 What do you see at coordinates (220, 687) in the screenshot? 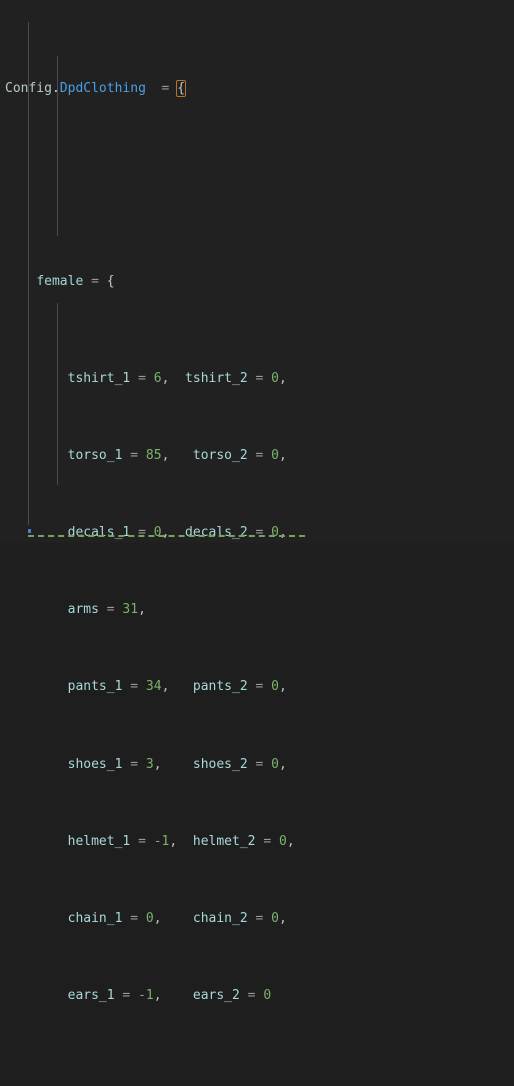
I see `prop-name-right: pants_2` at bounding box center [220, 687].